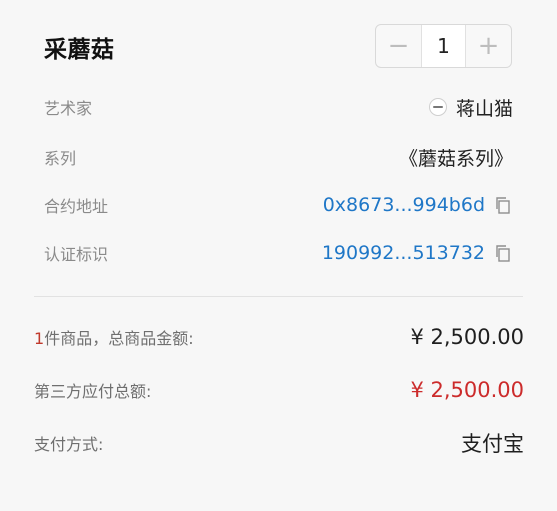 The height and width of the screenshot is (511, 557). Describe the element at coordinates (76, 254) in the screenshot. I see `token-label: 认证标识` at that location.